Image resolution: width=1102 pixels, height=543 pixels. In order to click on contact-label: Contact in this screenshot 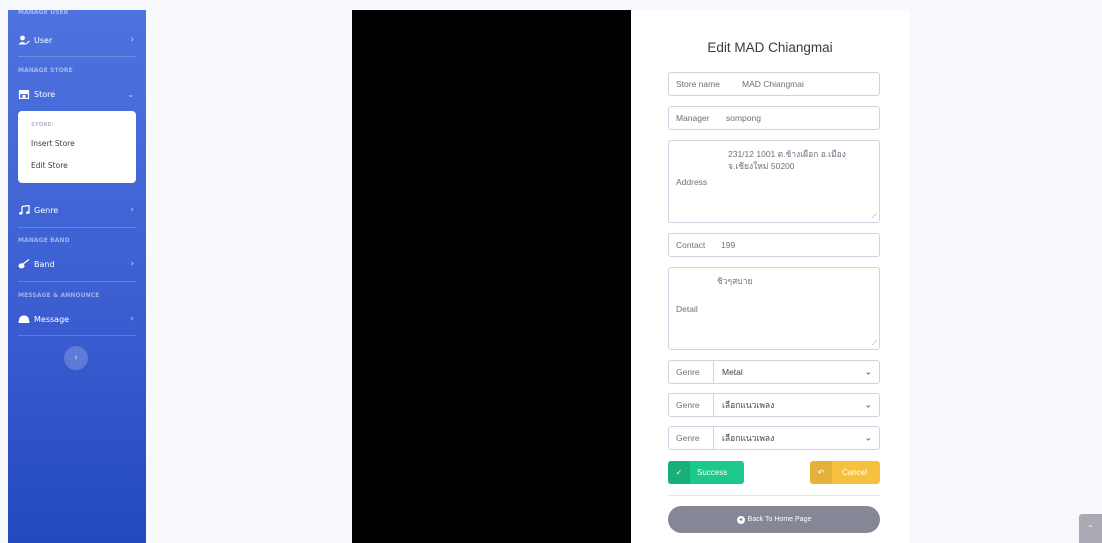, I will do `click(691, 245)`.